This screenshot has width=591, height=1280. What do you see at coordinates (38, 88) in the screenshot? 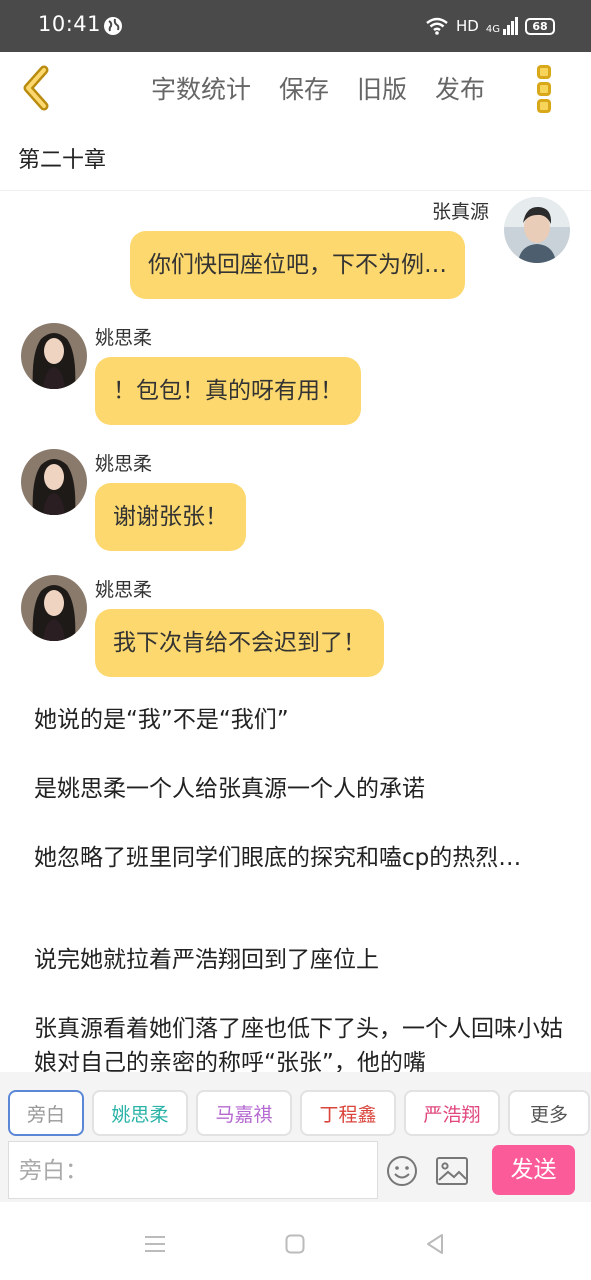
I see `back-arrow-icon` at bounding box center [38, 88].